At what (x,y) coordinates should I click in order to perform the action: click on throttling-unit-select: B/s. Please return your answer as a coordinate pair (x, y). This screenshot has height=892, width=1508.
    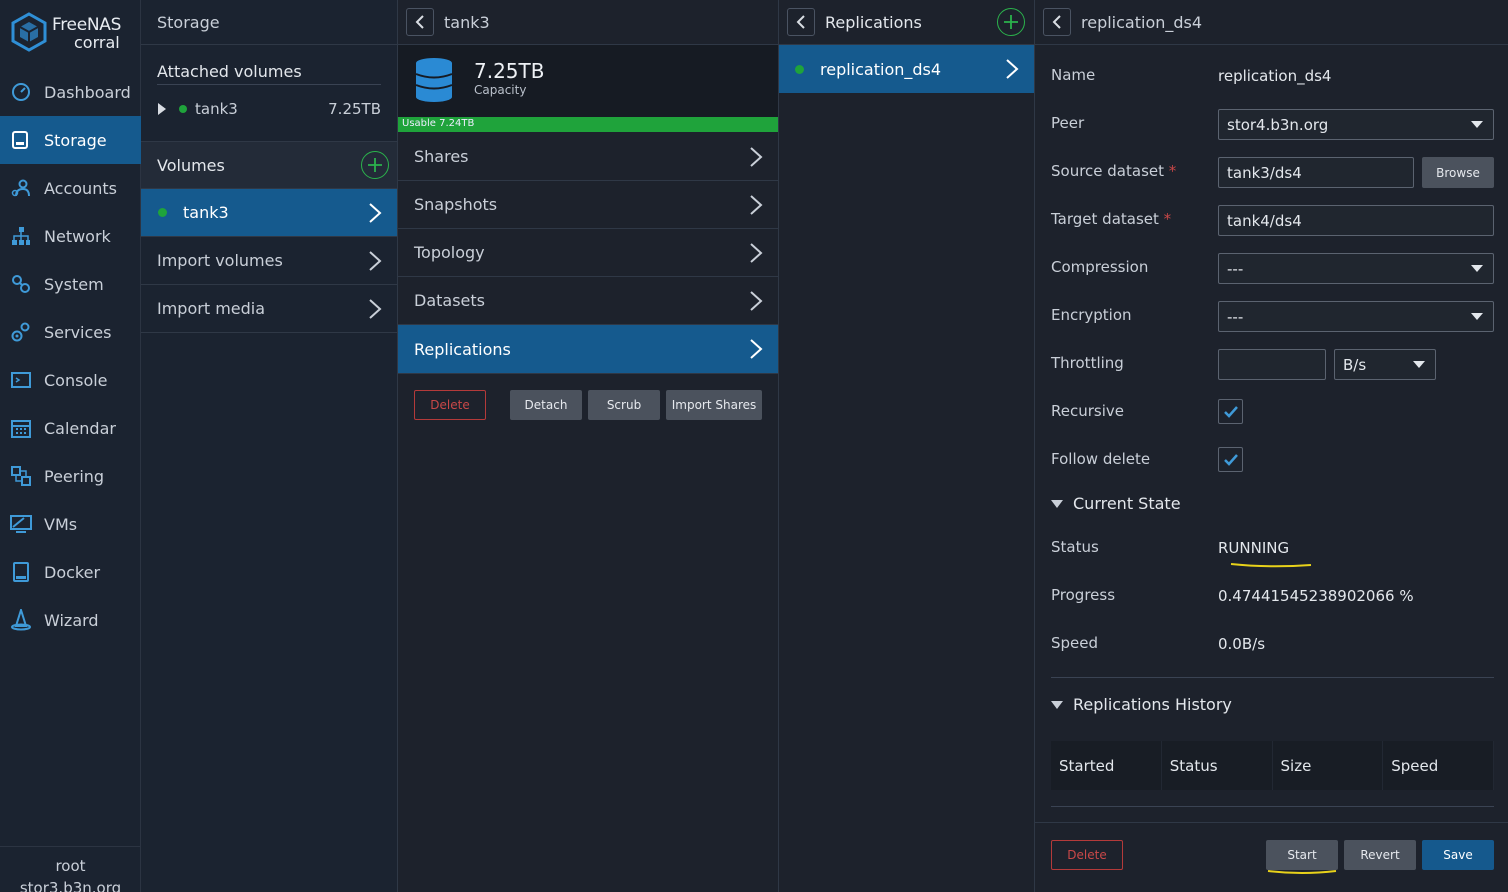
    Looking at the image, I should click on (1385, 364).